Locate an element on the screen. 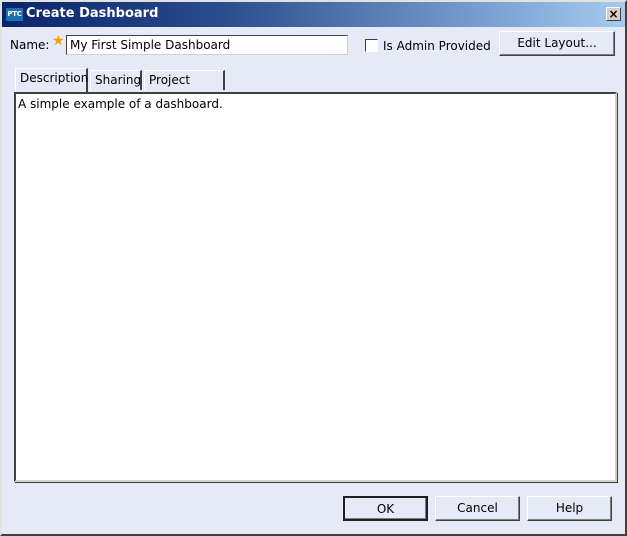  is-admin-provided-label: Is Admin Provided is located at coordinates (437, 46).